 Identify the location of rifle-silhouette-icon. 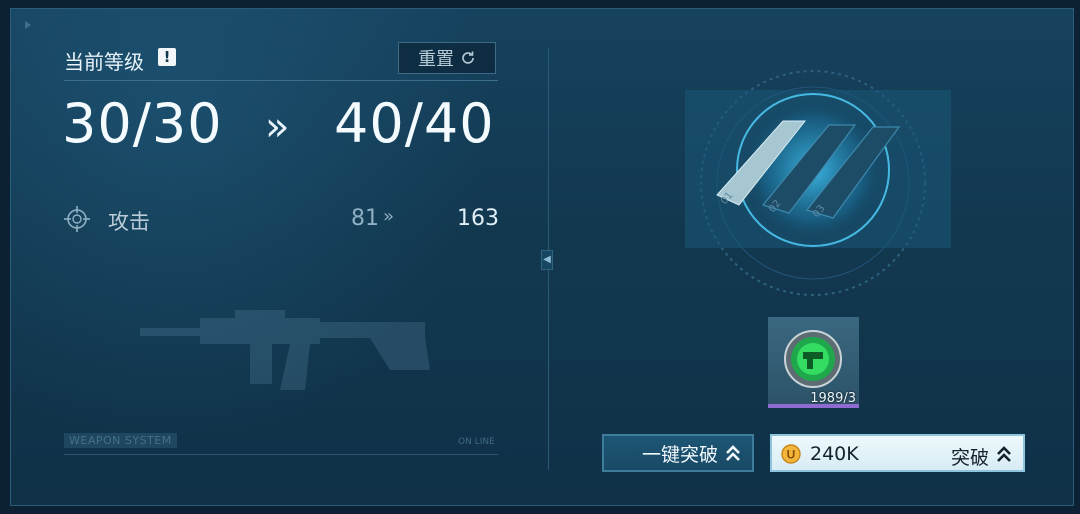
(285, 350).